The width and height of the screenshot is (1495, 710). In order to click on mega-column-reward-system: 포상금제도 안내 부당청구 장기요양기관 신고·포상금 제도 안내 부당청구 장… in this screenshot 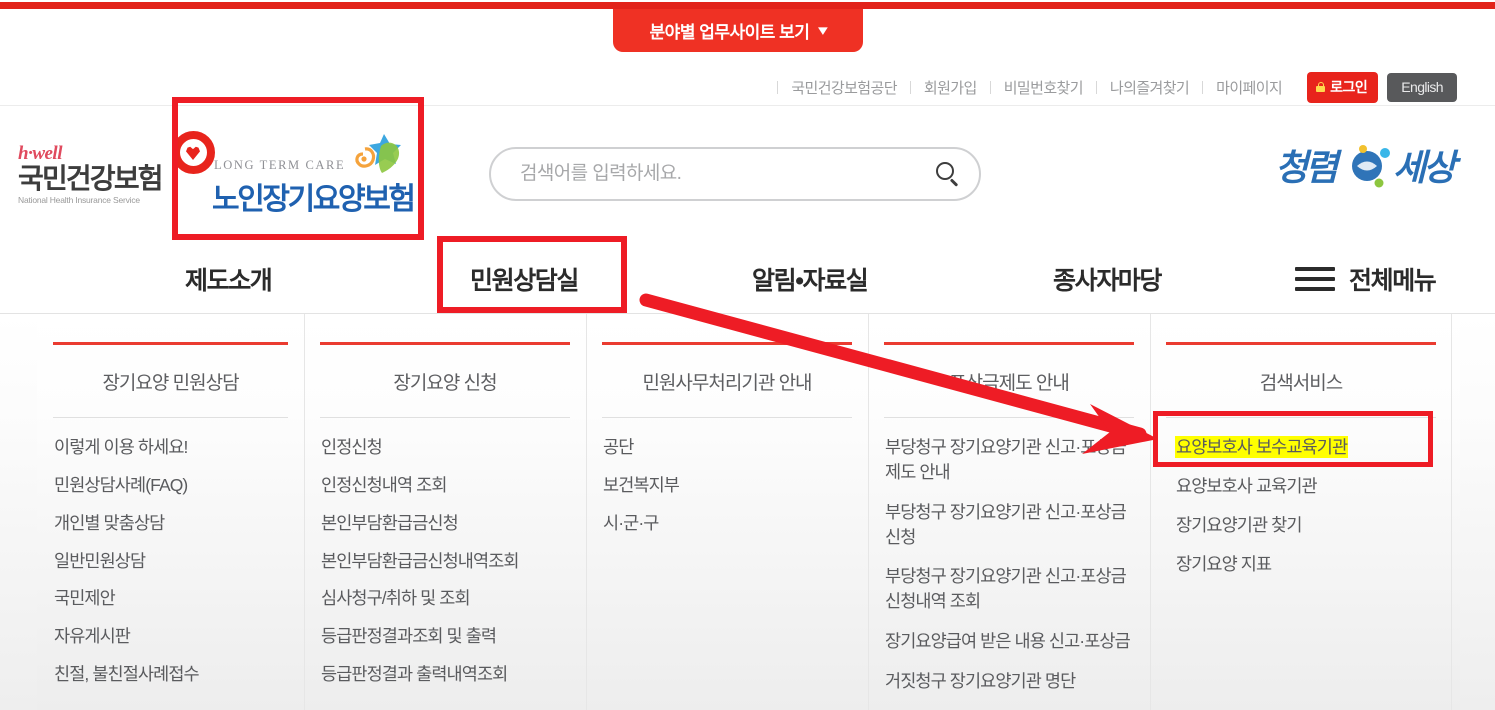, I will do `click(1009, 512)`.